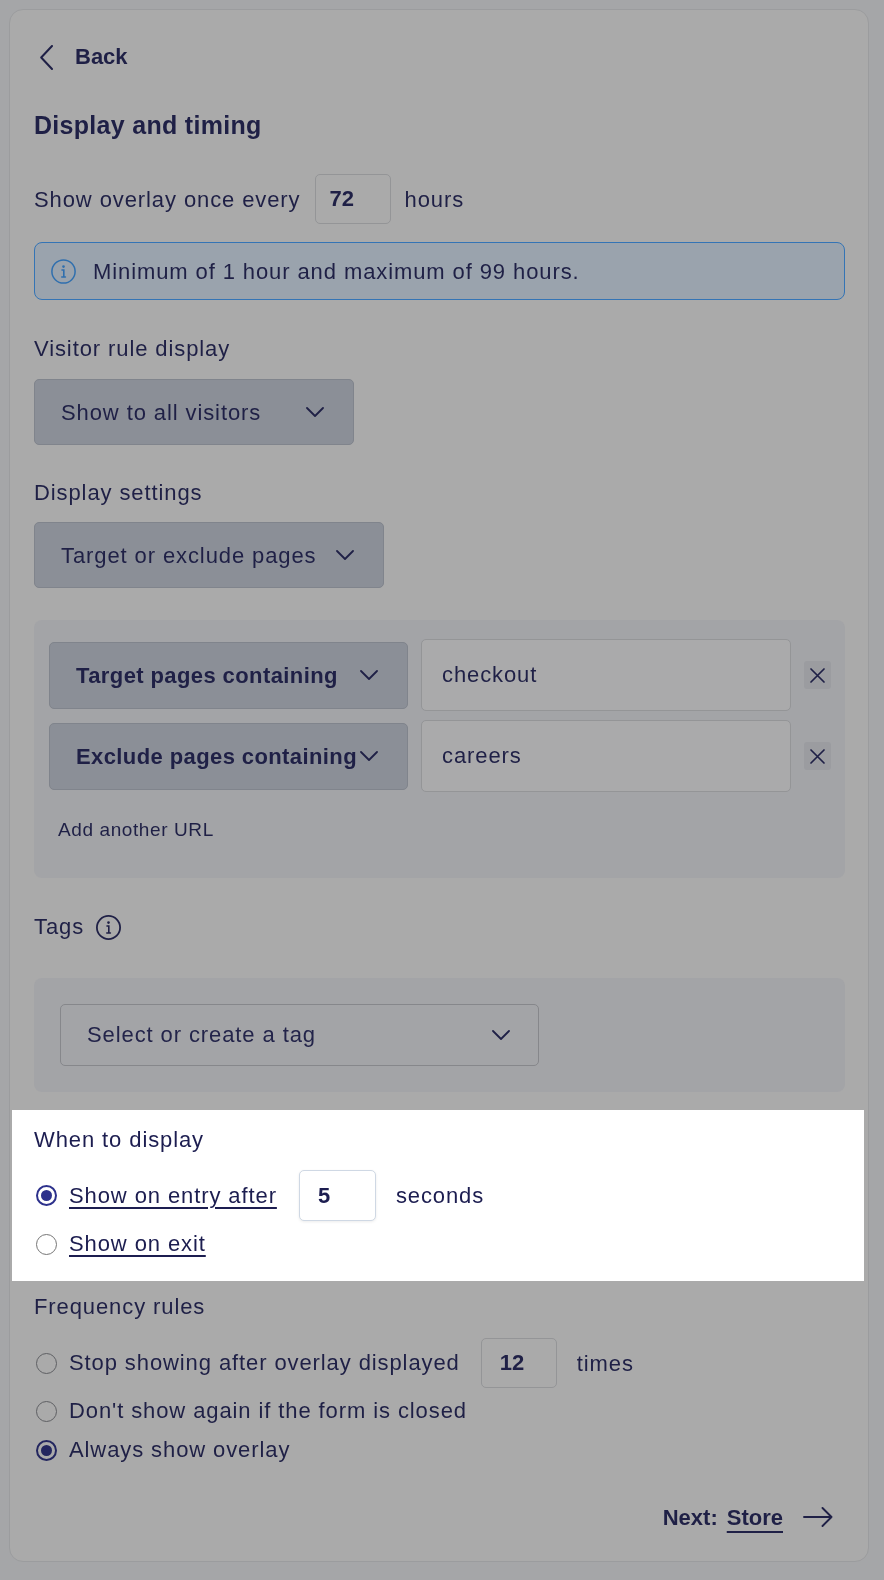  What do you see at coordinates (59, 927) in the screenshot?
I see `section-label: Tags` at bounding box center [59, 927].